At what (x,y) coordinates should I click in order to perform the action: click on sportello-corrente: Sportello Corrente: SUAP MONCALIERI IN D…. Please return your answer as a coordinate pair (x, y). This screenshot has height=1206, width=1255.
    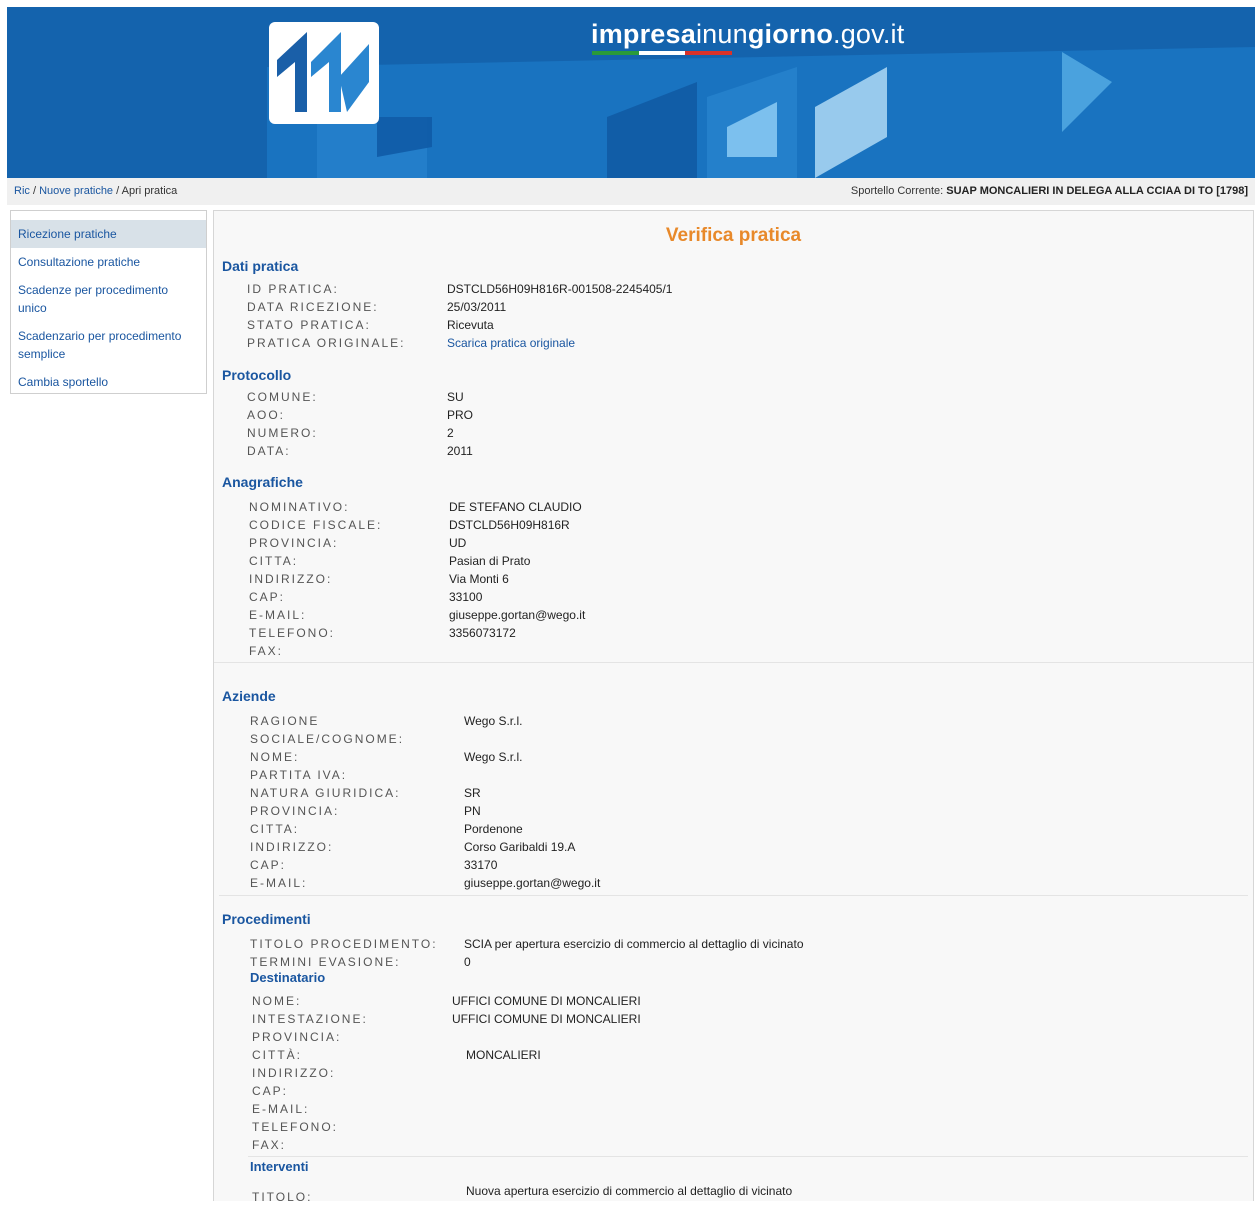
    Looking at the image, I should click on (1049, 191).